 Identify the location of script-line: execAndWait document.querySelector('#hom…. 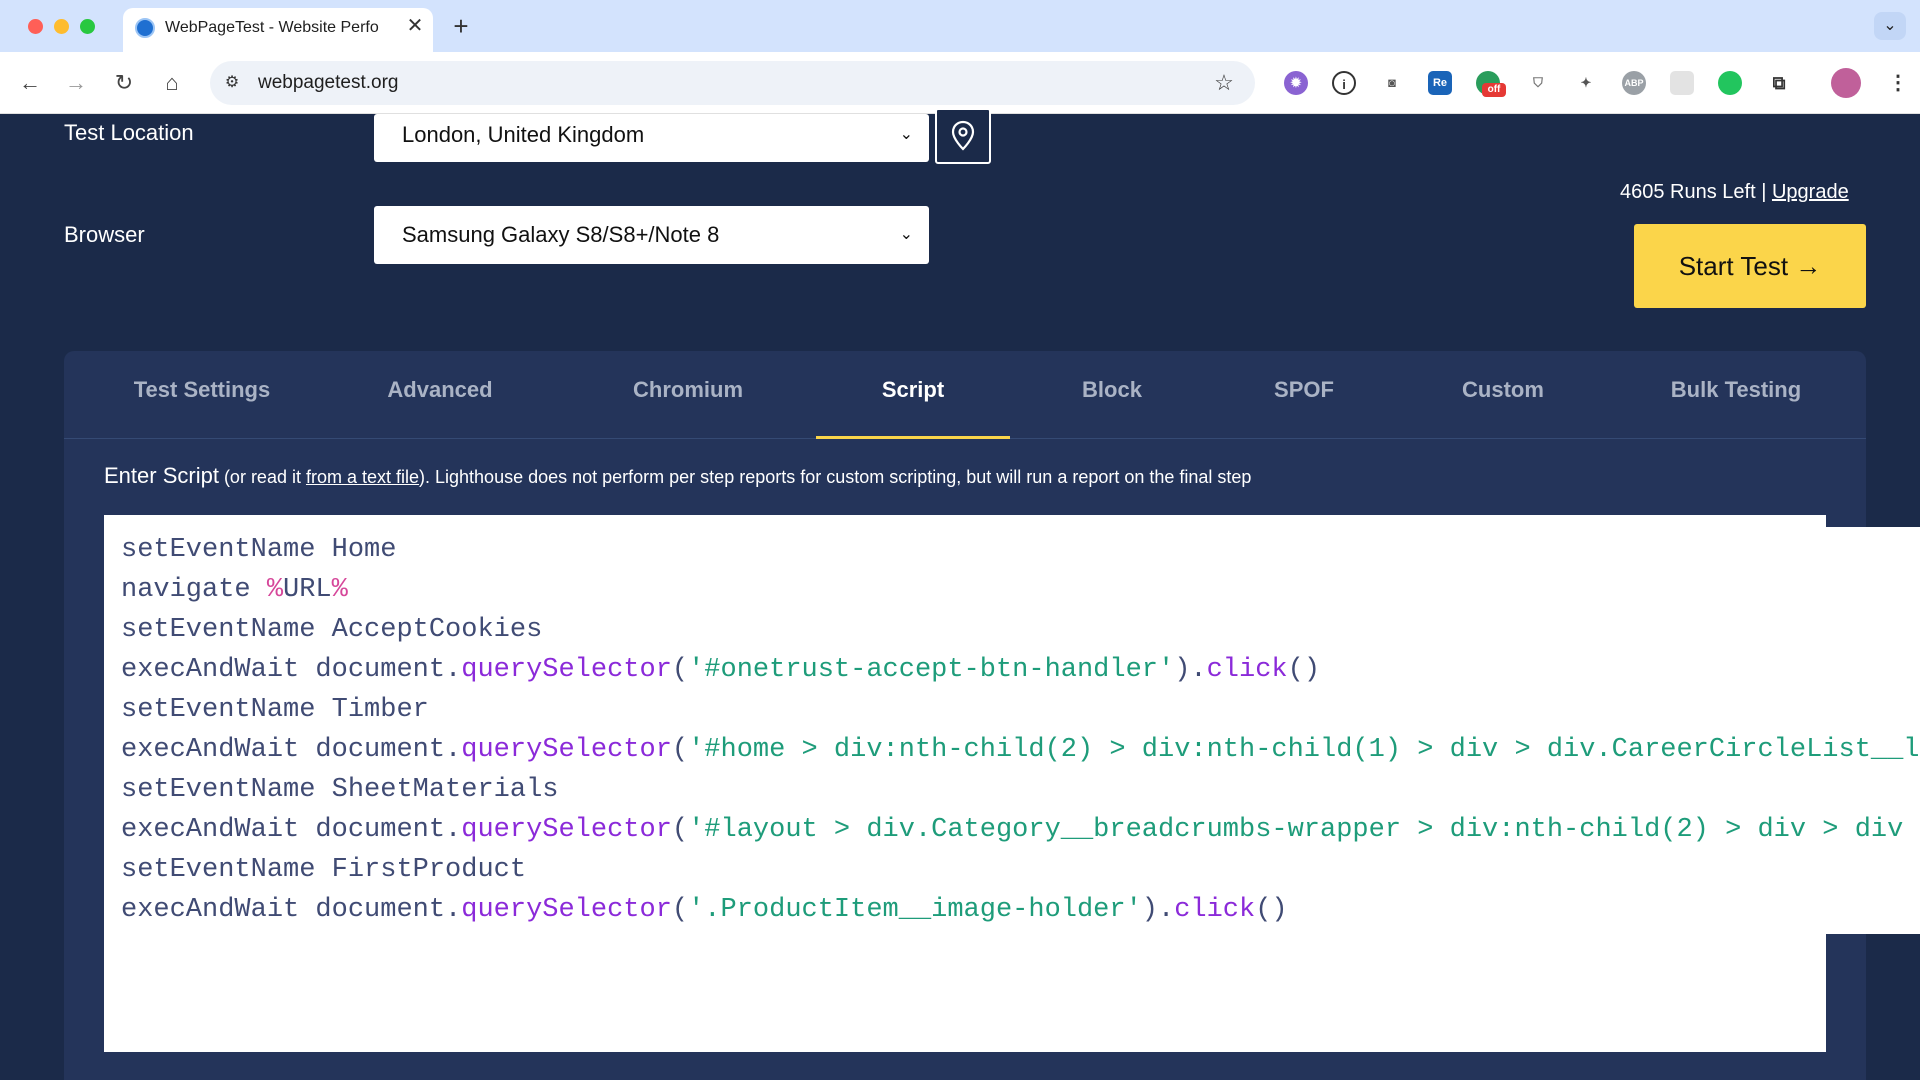
(1020, 750).